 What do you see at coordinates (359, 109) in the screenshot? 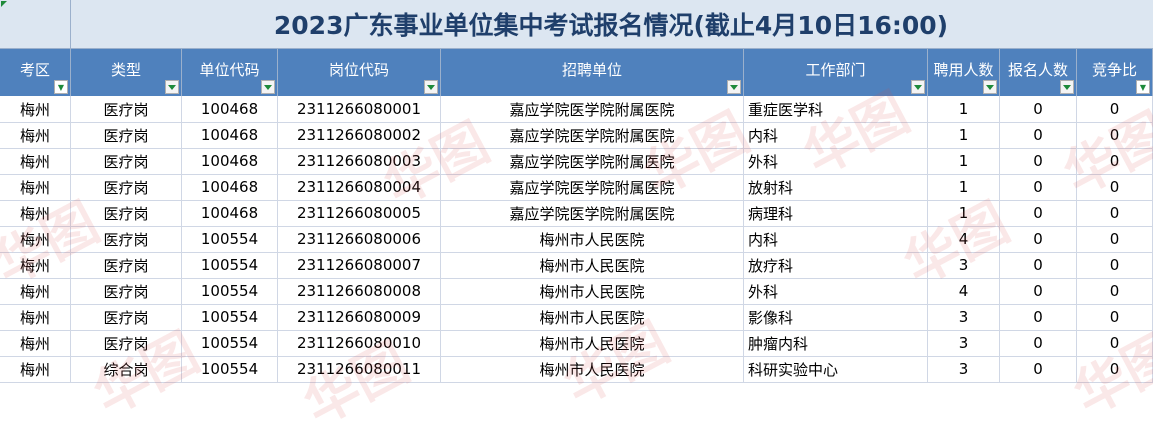
I see `table-cell: 2311266080001` at bounding box center [359, 109].